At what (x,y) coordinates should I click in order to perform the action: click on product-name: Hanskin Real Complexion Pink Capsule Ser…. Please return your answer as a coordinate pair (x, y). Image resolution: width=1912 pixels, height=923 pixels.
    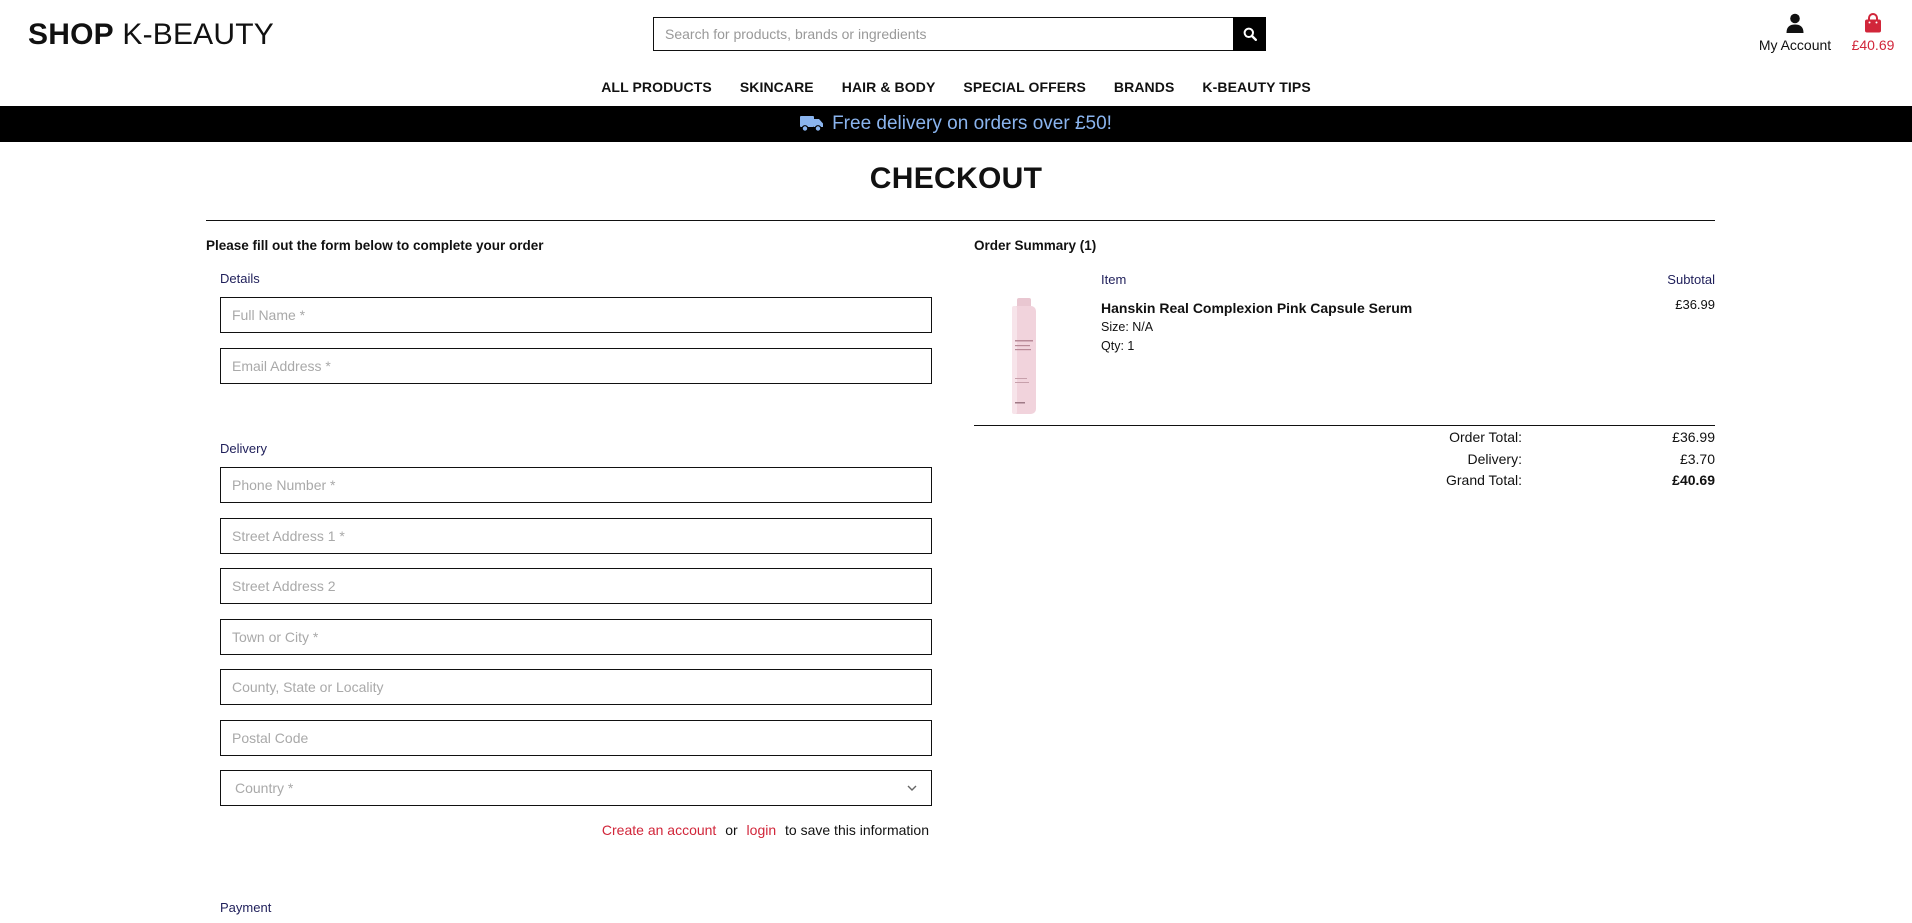
    Looking at the image, I should click on (1257, 308).